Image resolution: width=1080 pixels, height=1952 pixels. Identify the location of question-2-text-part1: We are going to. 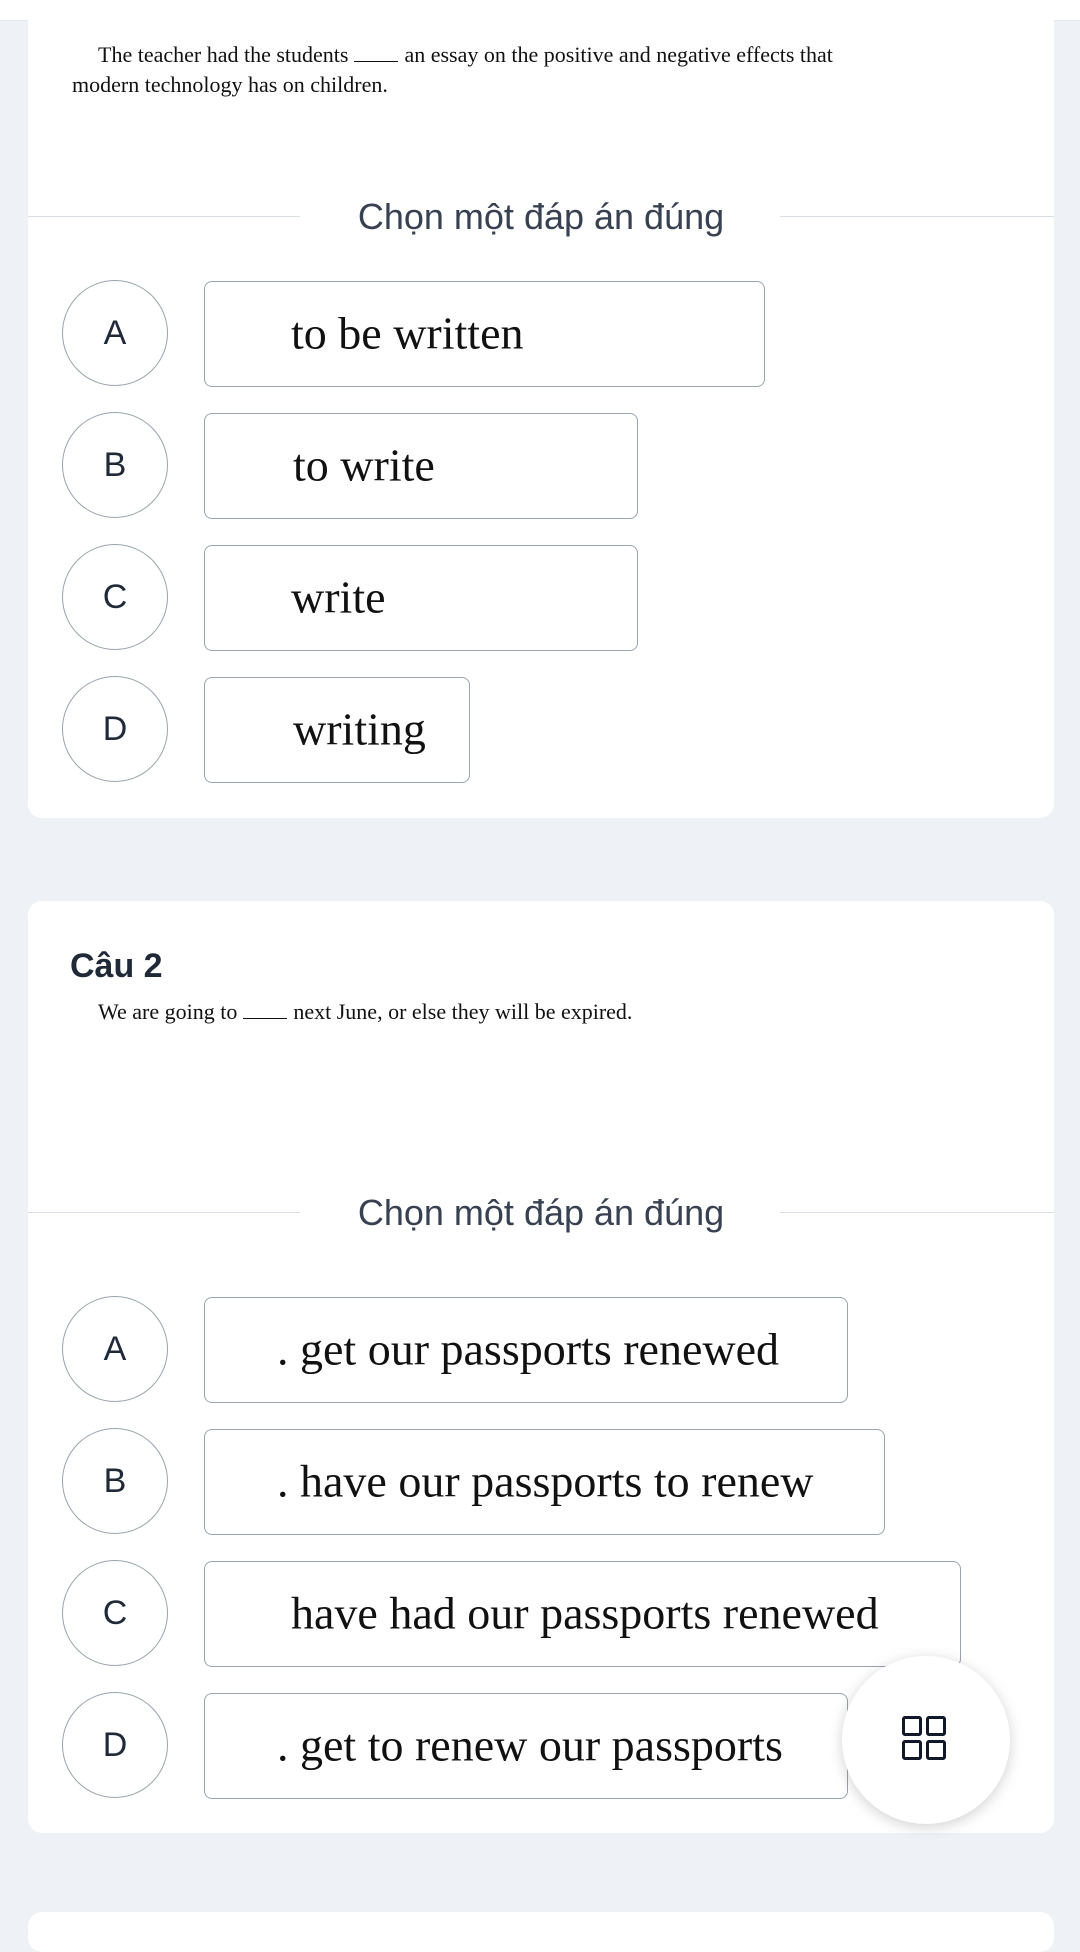
(168, 1011).